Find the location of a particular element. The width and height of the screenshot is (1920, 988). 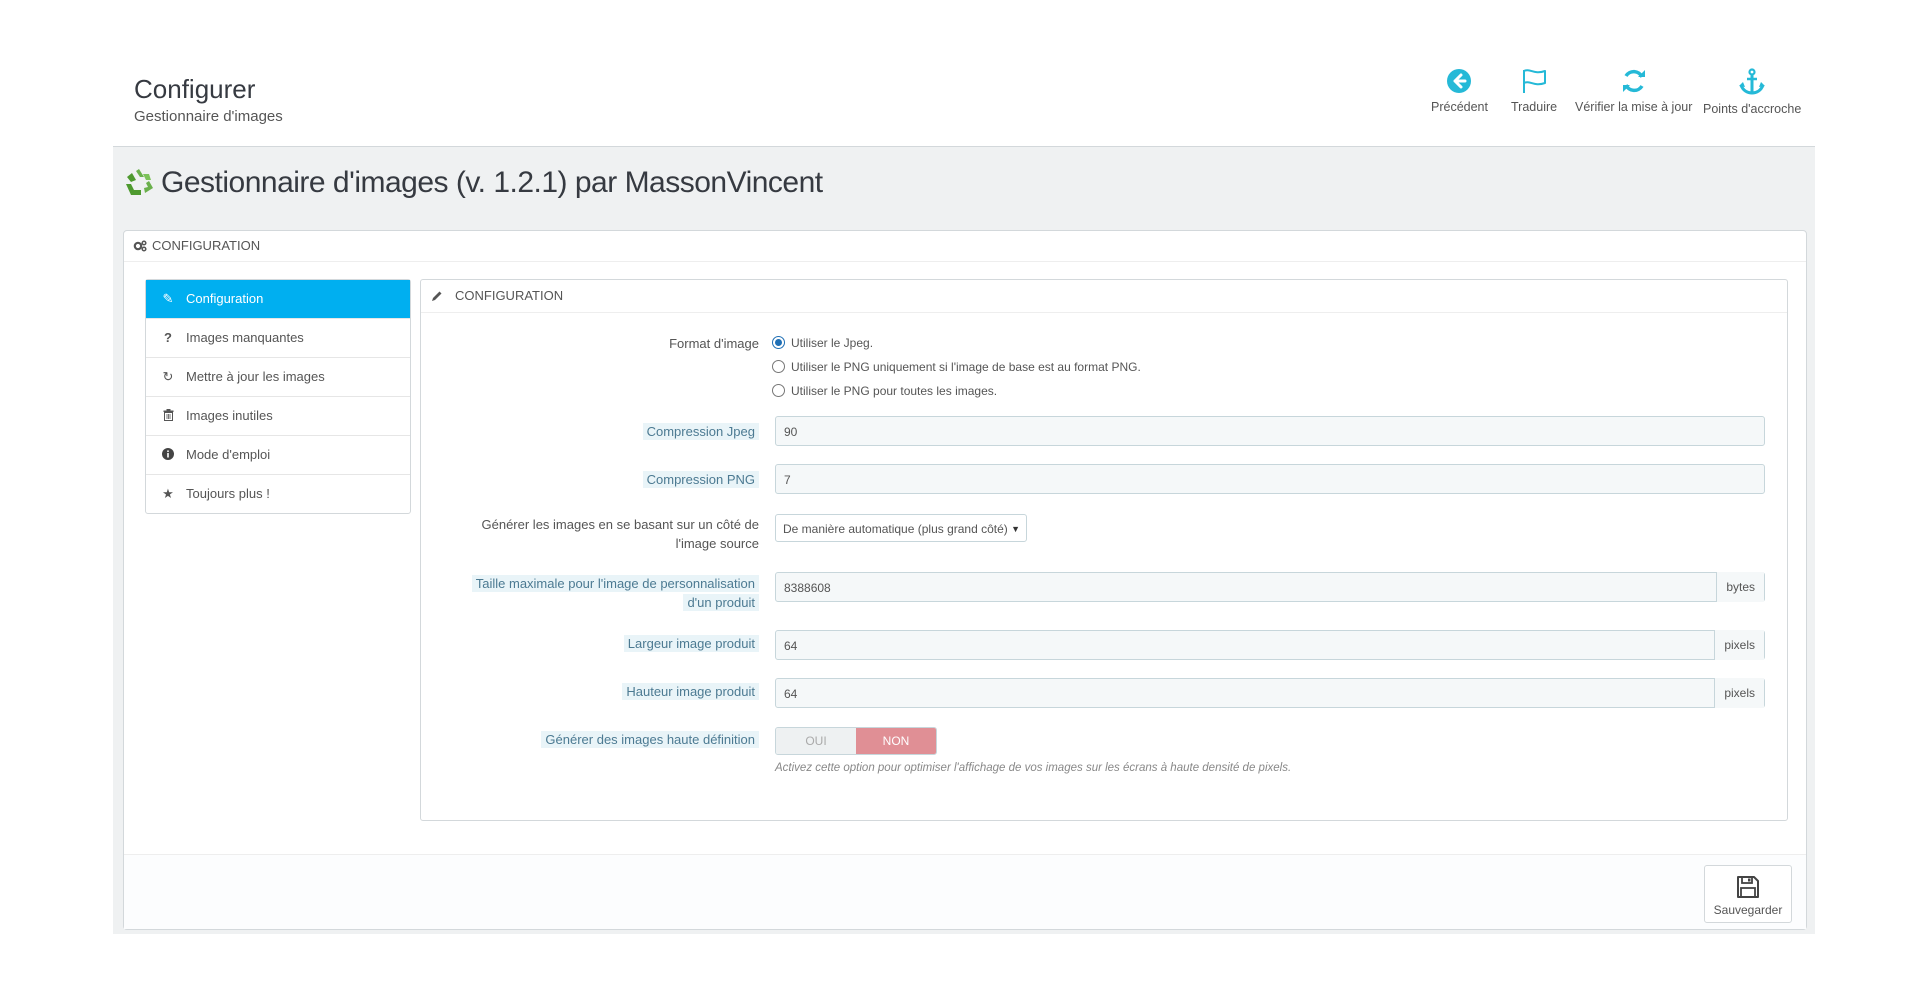

sidebar-item-label: Images manquantes is located at coordinates (245, 337).